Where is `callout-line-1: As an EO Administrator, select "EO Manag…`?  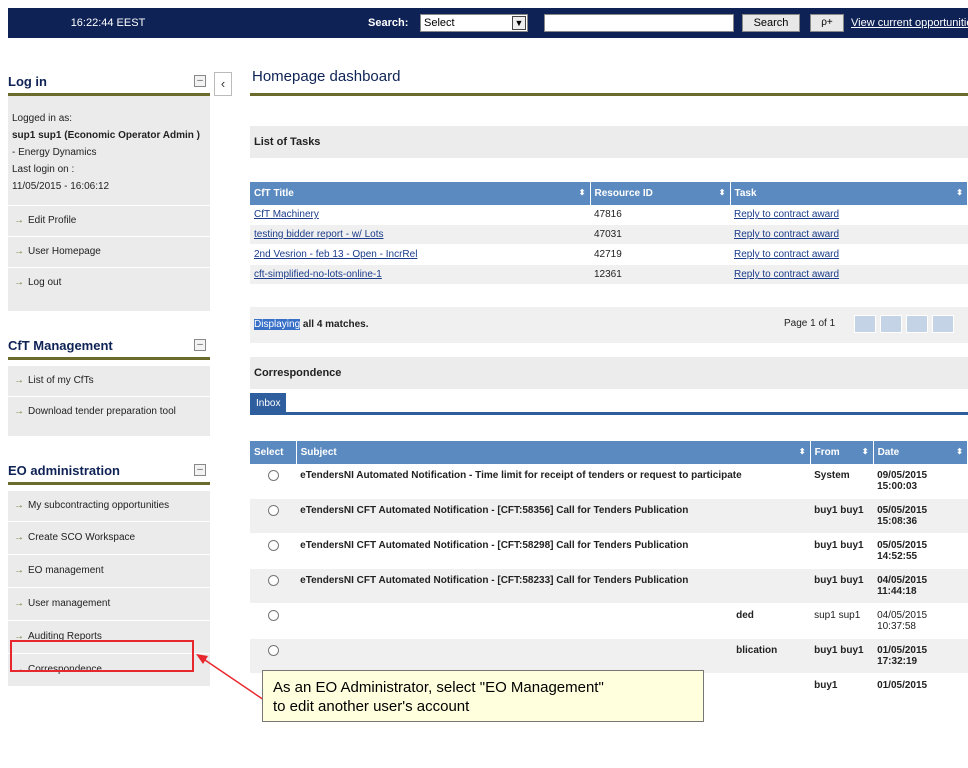 callout-line-1: As an EO Administrator, select "EO Manag… is located at coordinates (438, 687).